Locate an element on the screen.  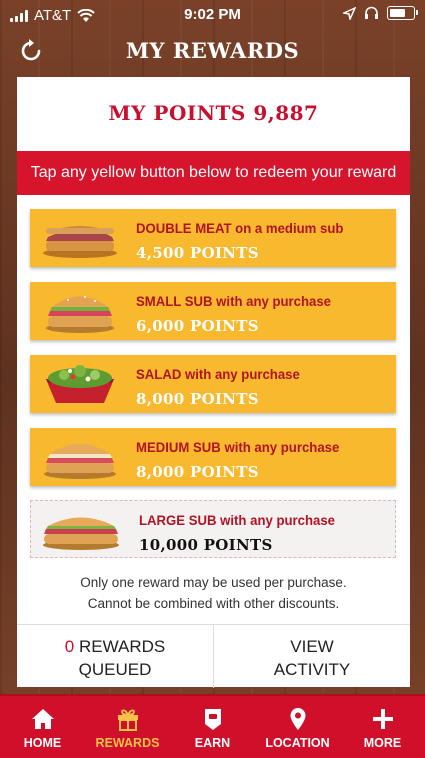
queued-count: 0 is located at coordinates (69, 646).